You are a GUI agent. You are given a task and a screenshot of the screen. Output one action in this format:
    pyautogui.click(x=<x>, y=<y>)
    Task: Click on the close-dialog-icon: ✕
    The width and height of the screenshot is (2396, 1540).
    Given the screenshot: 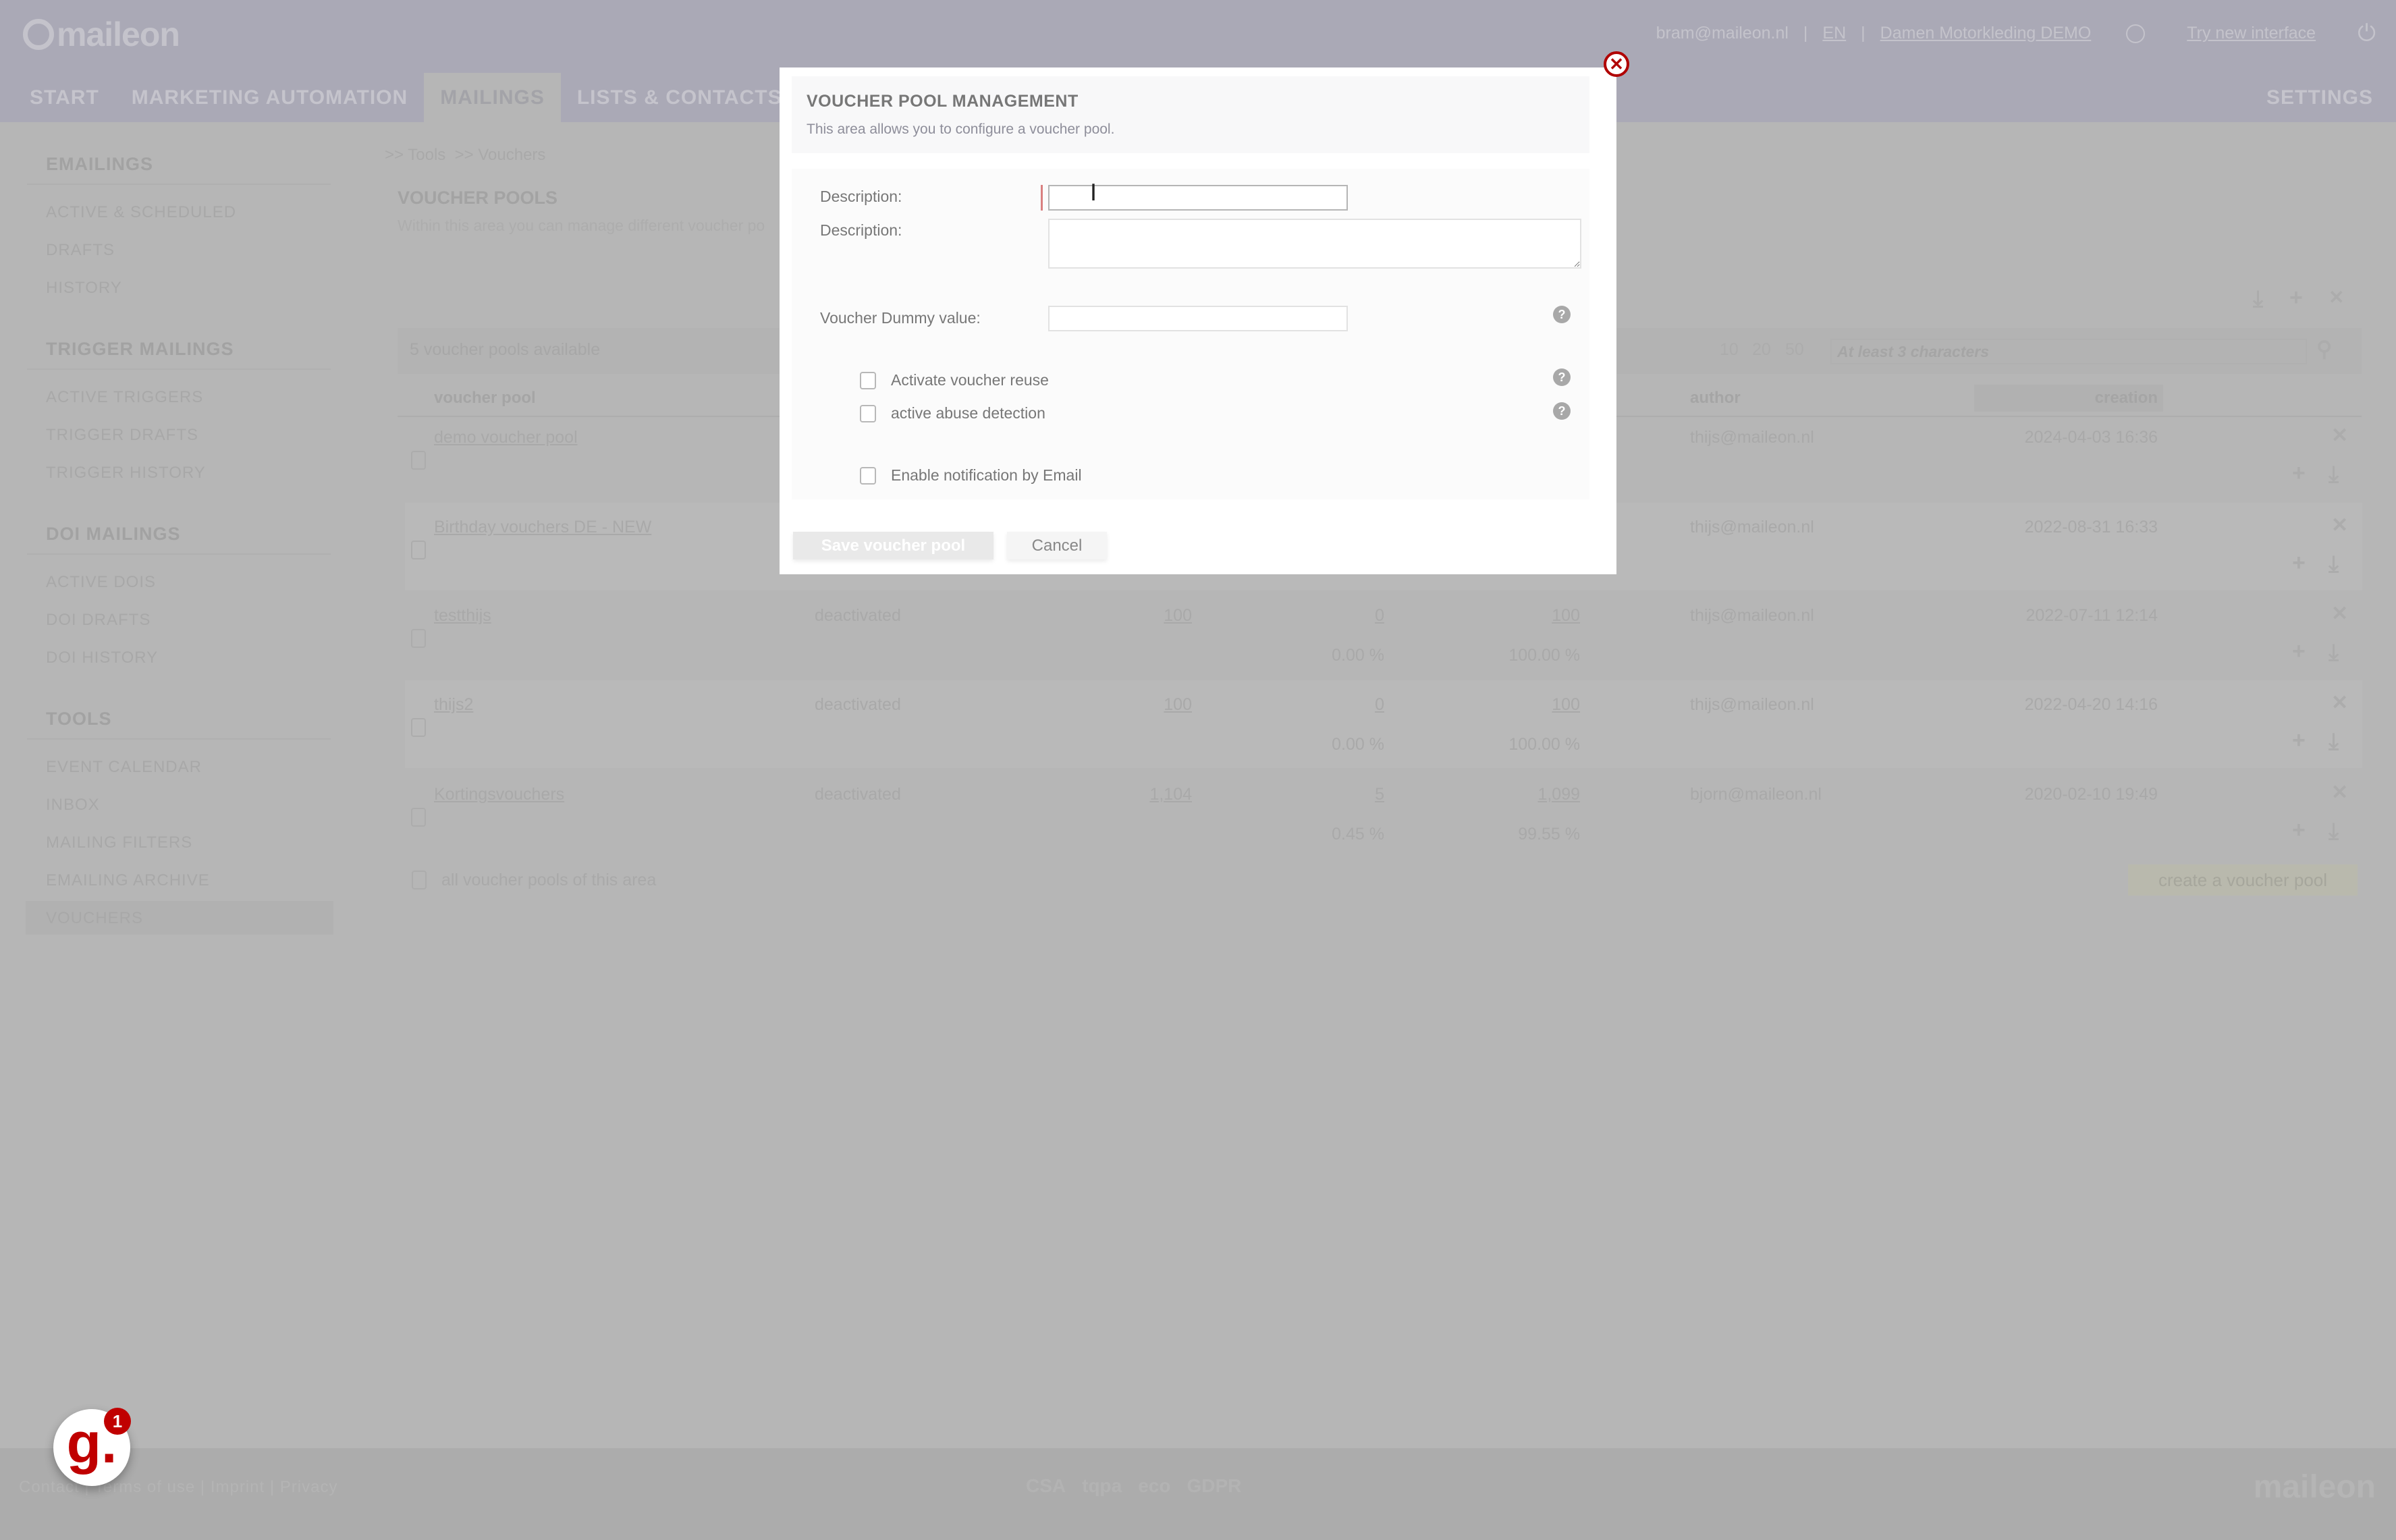 What is the action you would take?
    pyautogui.click(x=1616, y=64)
    